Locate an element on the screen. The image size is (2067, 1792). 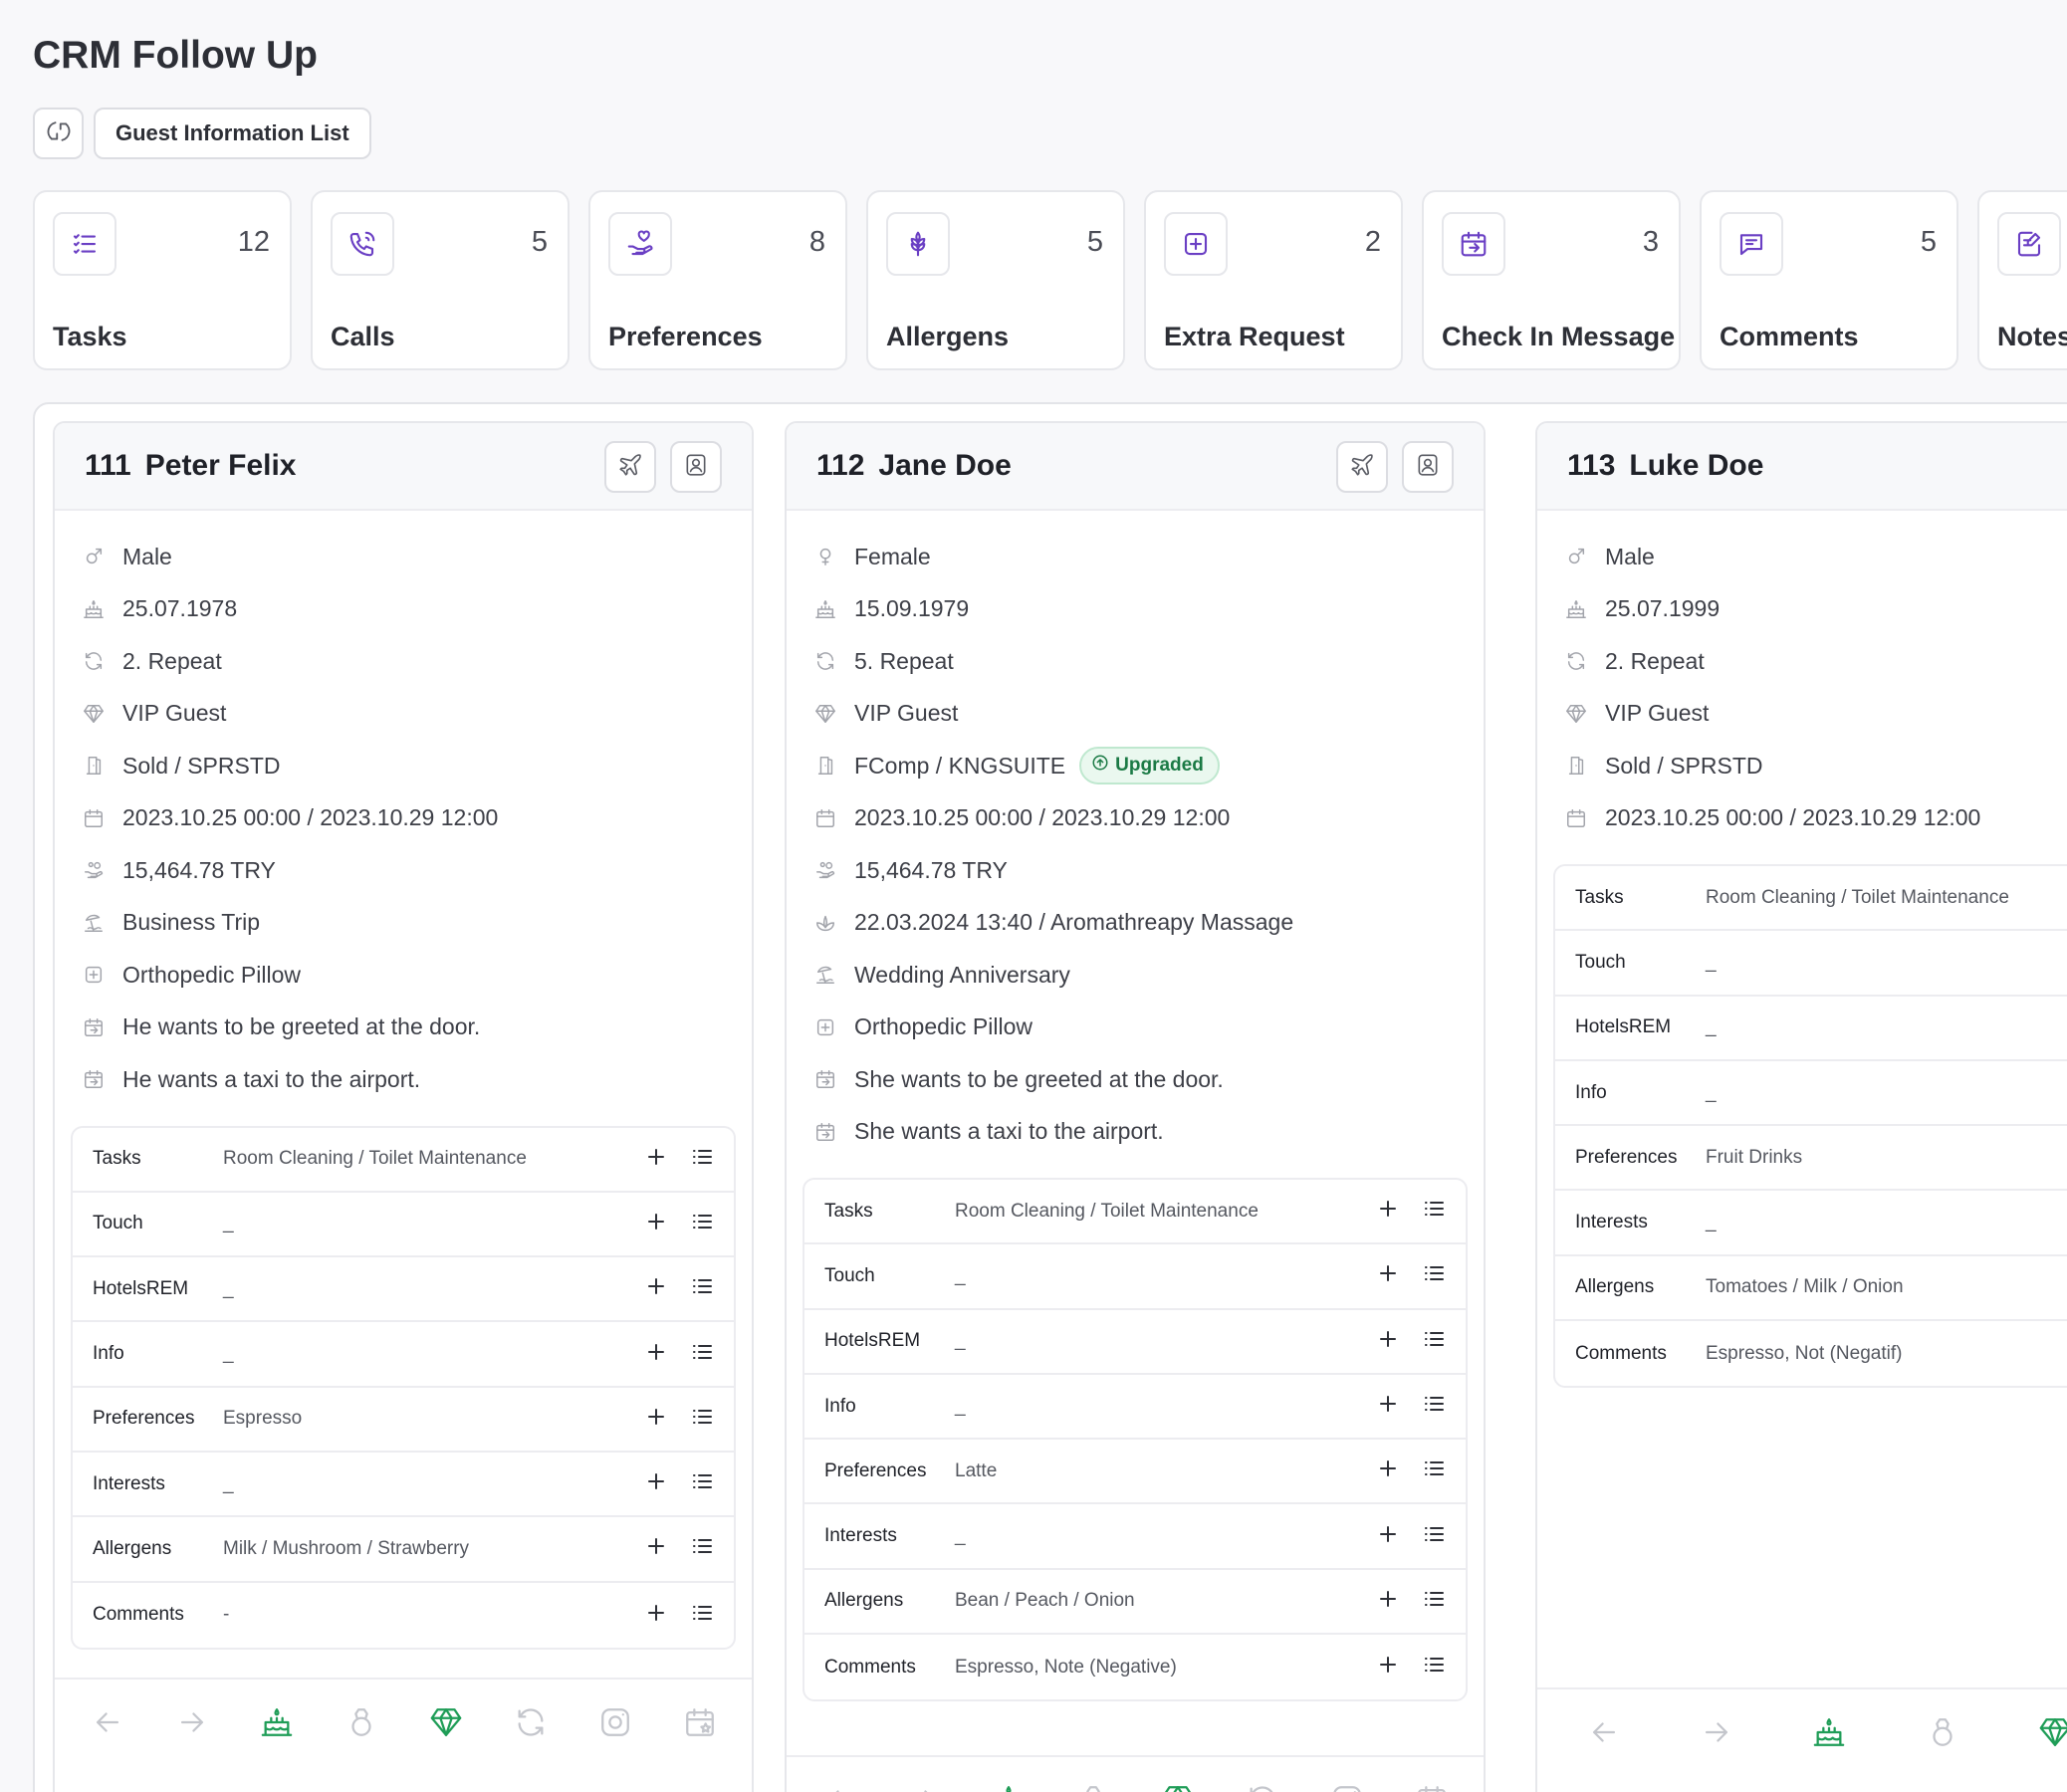
info-text: He wants a taxi to the airport. is located at coordinates (271, 1079).